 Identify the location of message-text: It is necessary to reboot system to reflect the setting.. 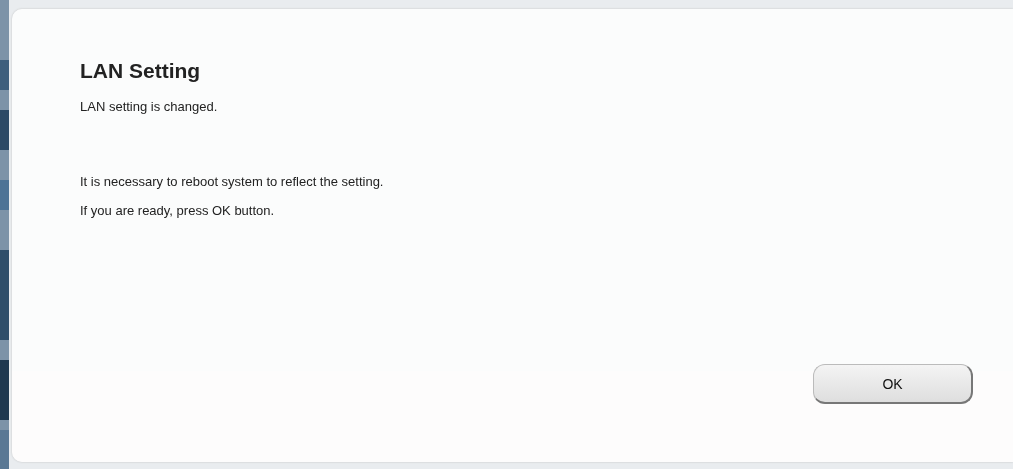
(232, 181).